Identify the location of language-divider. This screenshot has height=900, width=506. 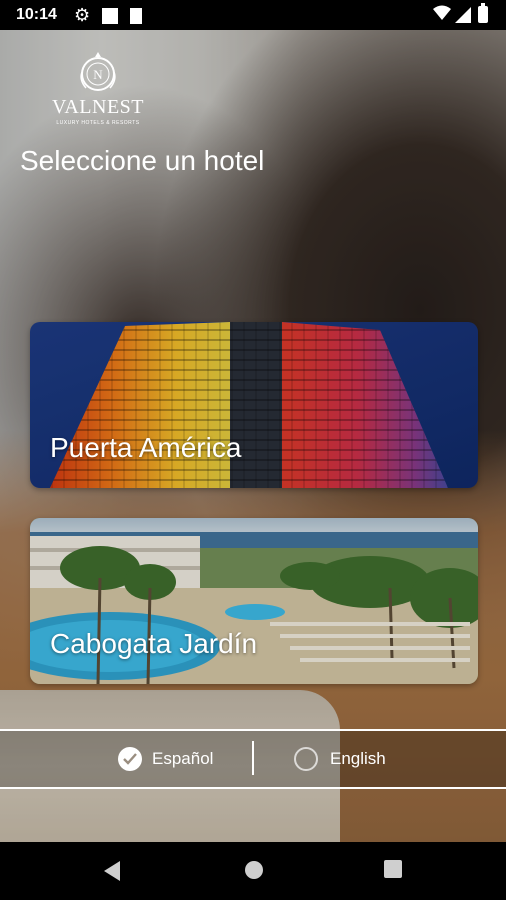
(253, 758).